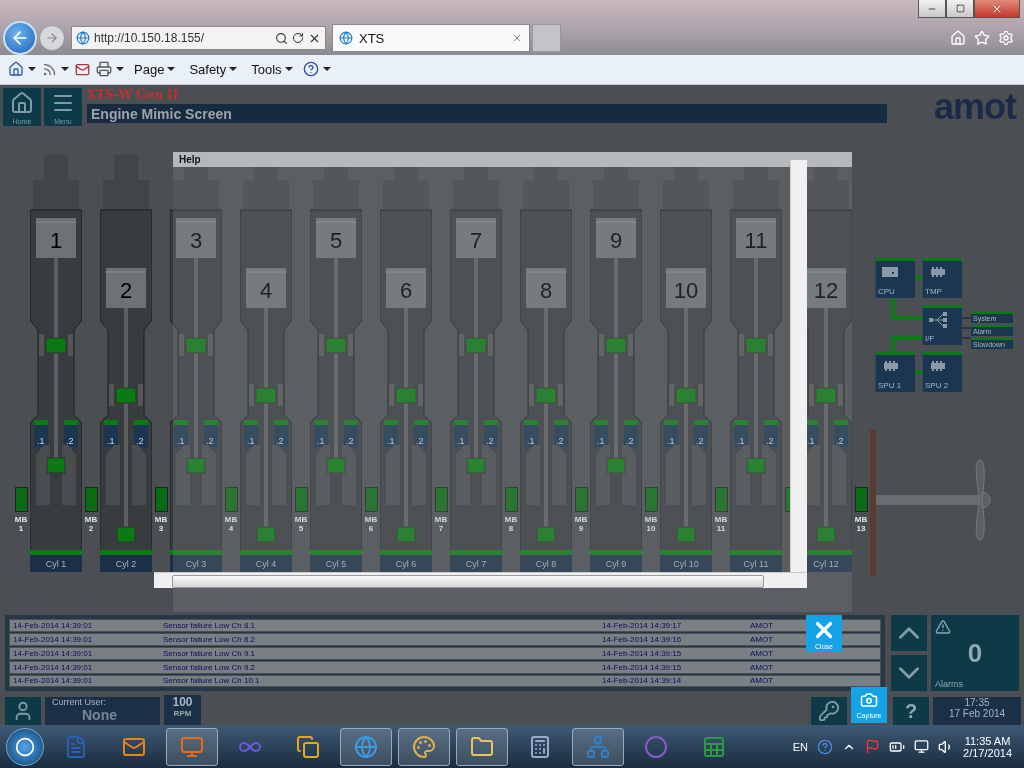 Image resolution: width=1024 pixels, height=768 pixels. I want to click on alarm-time: 14-Feb-2014 14:39:14, so click(642, 681).